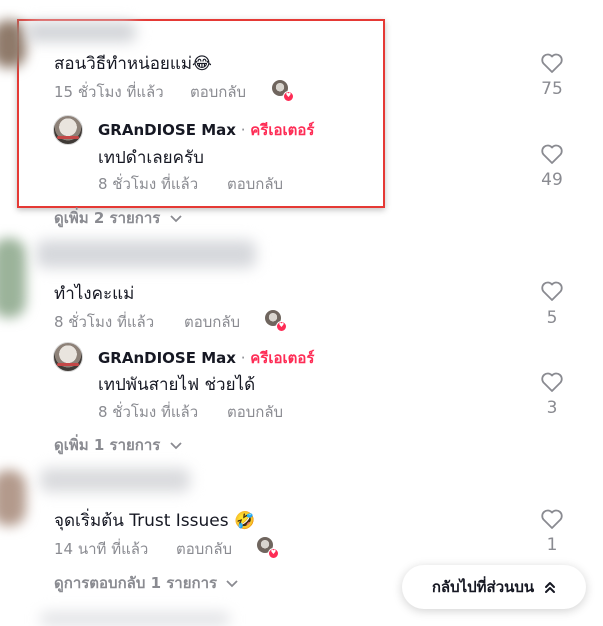  Describe the element at coordinates (483, 587) in the screenshot. I see `back-to-top-label: กลับไปที่ส่วนบน` at that location.